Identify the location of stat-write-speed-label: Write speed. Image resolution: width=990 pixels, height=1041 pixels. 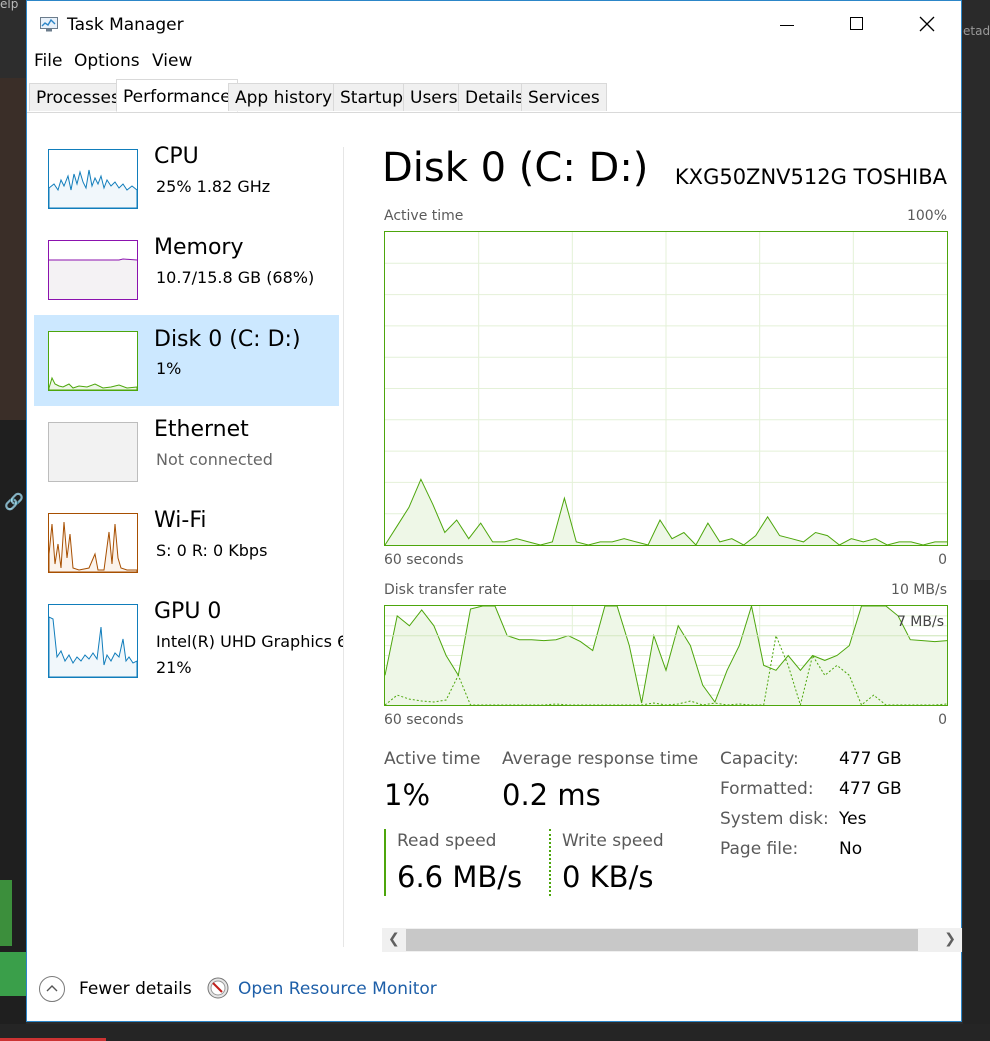
(613, 841).